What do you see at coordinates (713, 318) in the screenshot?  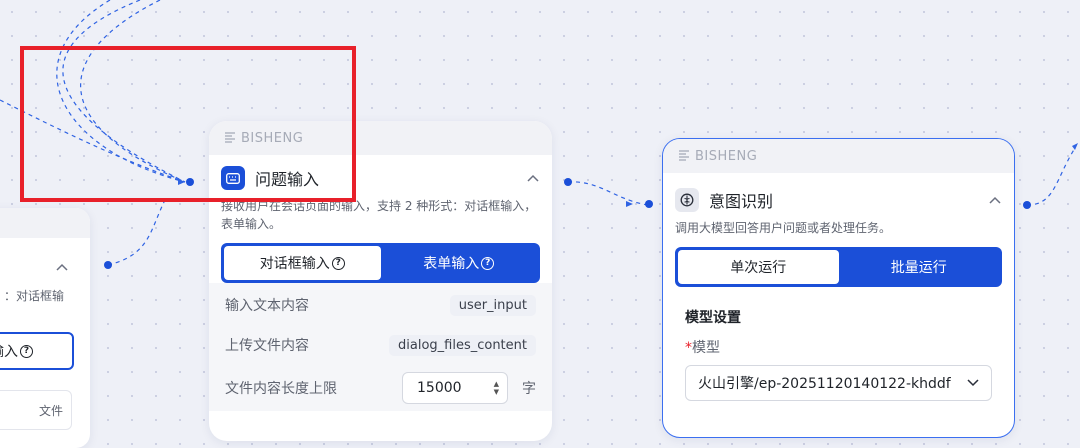 I see `section-title: 模型设置` at bounding box center [713, 318].